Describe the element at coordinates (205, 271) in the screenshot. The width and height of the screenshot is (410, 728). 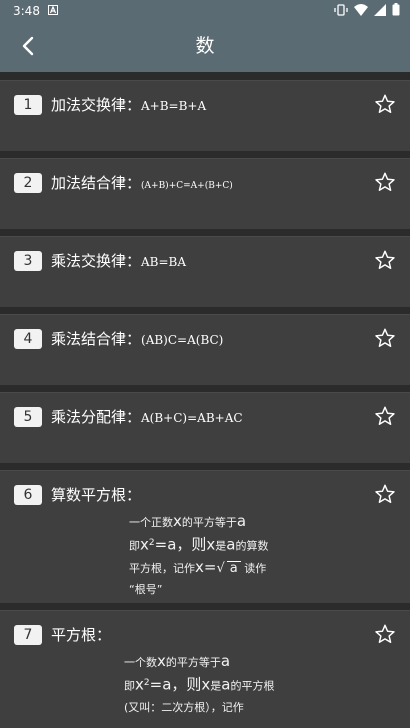
I see `formula-card-3: 3 乘法交换律：AB=BA` at that location.